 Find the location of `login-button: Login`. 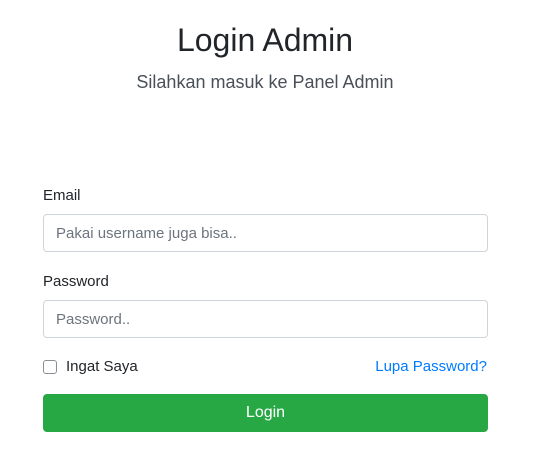

login-button: Login is located at coordinates (265, 413).